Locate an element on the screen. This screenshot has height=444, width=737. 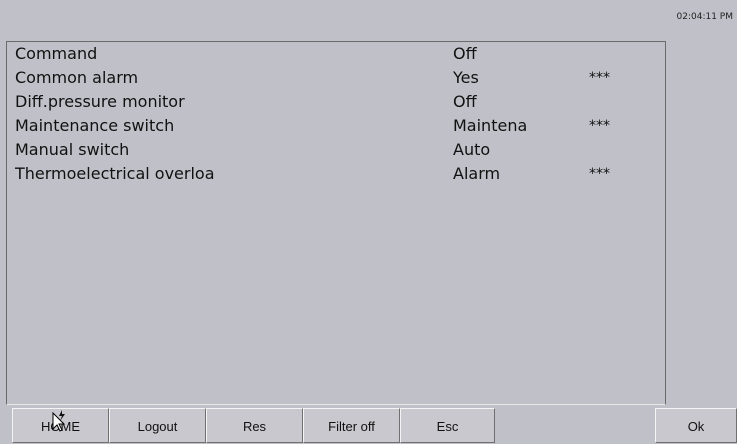
logout-button: Logout is located at coordinates (157, 425).